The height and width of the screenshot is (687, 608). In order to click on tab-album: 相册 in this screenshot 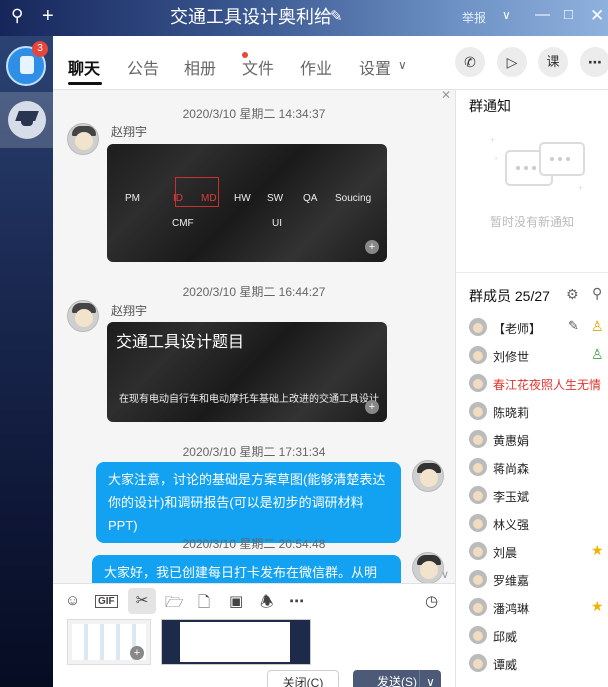, I will do `click(200, 67)`.